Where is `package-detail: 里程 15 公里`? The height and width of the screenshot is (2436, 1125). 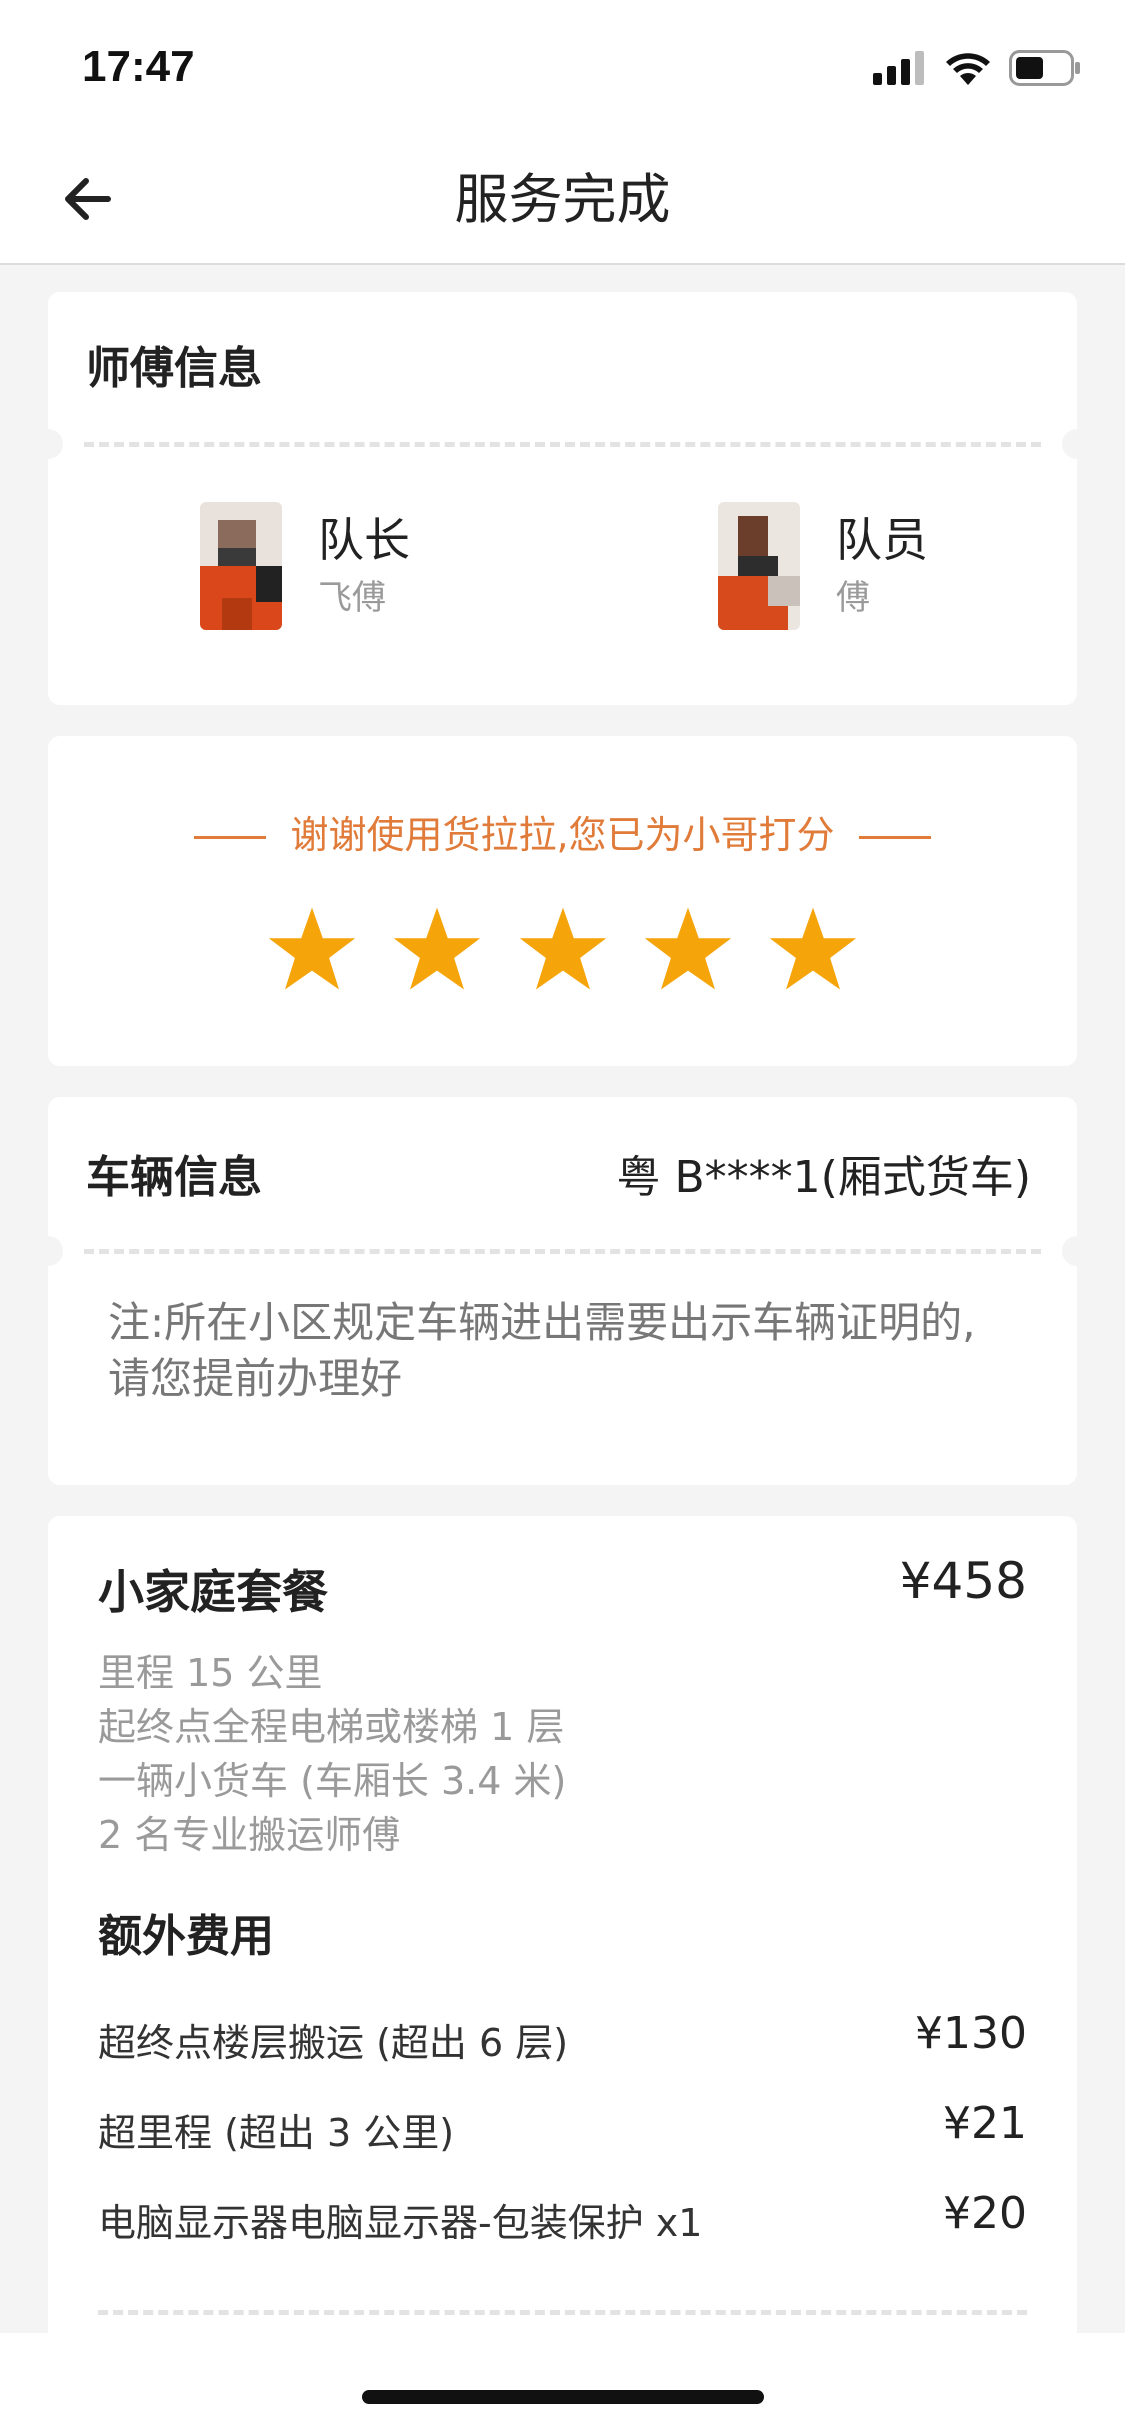
package-detail: 里程 15 公里 is located at coordinates (210, 1673).